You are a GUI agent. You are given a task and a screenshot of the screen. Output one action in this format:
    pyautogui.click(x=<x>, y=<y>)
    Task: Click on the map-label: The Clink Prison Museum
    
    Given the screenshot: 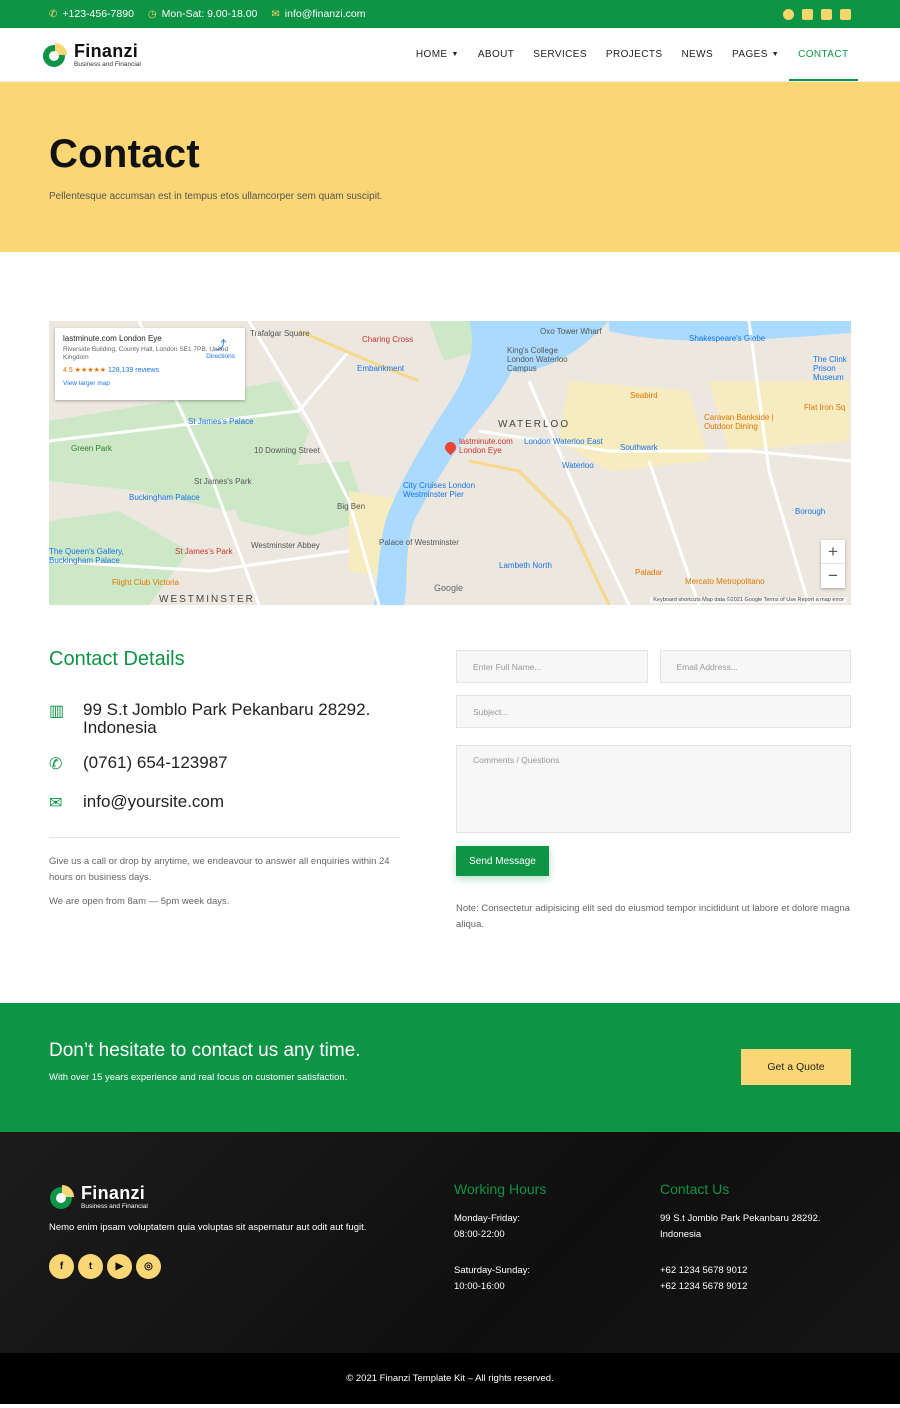 What is the action you would take?
    pyautogui.click(x=830, y=368)
    